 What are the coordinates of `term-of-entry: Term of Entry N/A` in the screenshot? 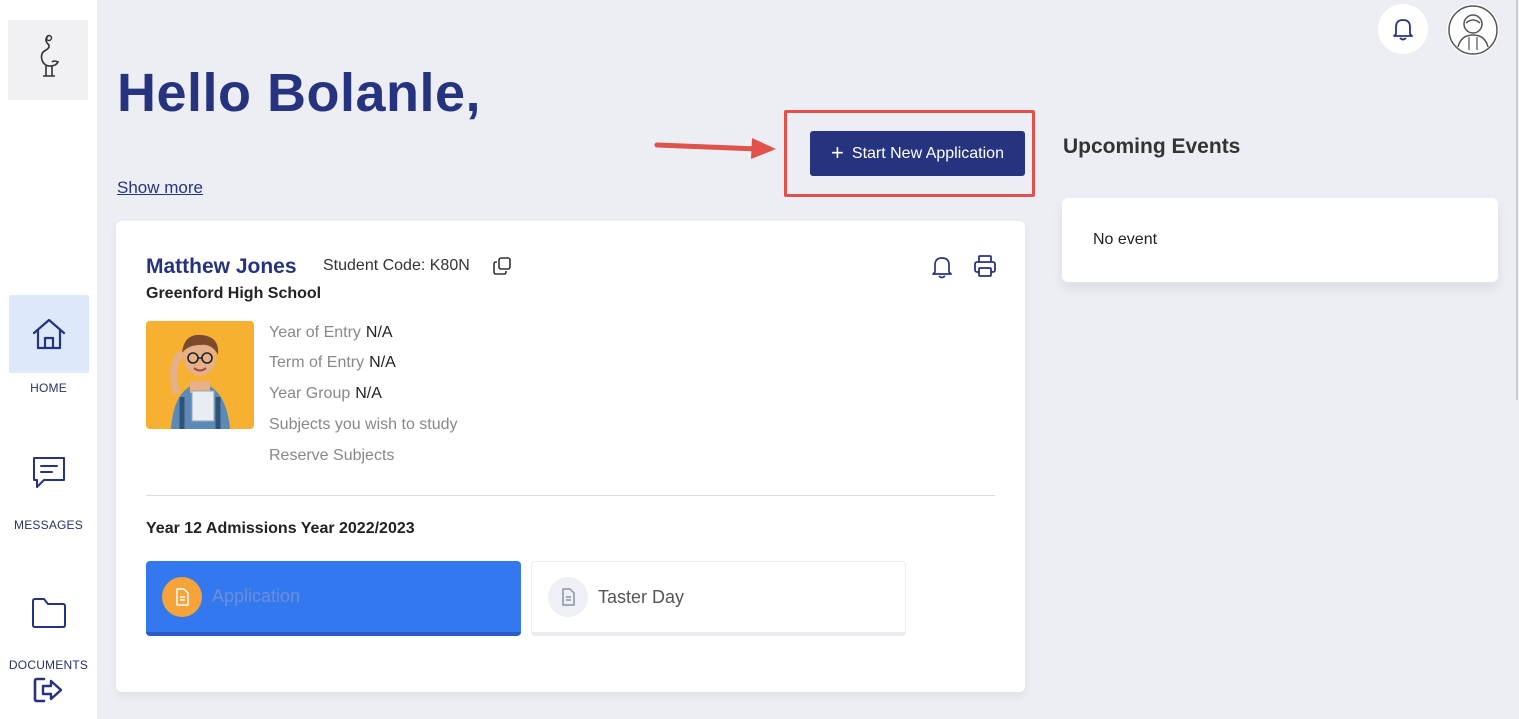 It's located at (332, 363).